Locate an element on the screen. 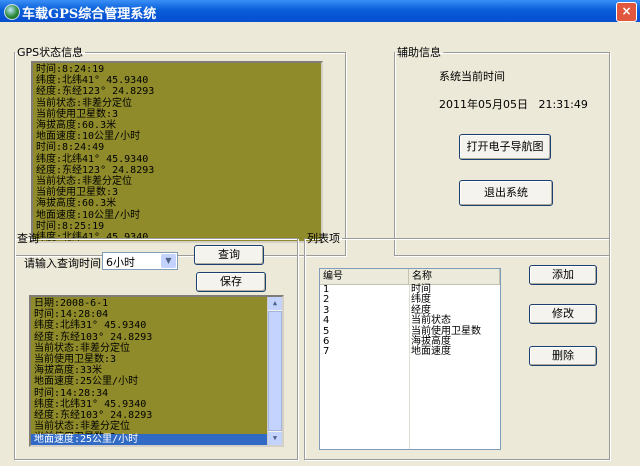  query-result-line: 当前使用卫星数:3 is located at coordinates (75, 360).